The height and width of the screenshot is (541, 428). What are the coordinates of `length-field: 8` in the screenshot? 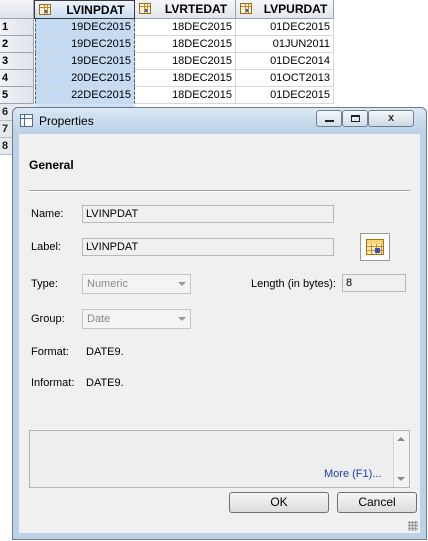 It's located at (374, 283).